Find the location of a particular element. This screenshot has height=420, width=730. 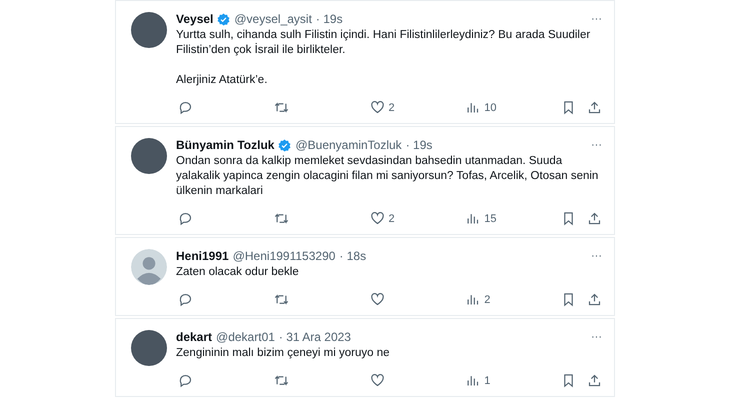

user-name: Heni1991 is located at coordinates (202, 256).